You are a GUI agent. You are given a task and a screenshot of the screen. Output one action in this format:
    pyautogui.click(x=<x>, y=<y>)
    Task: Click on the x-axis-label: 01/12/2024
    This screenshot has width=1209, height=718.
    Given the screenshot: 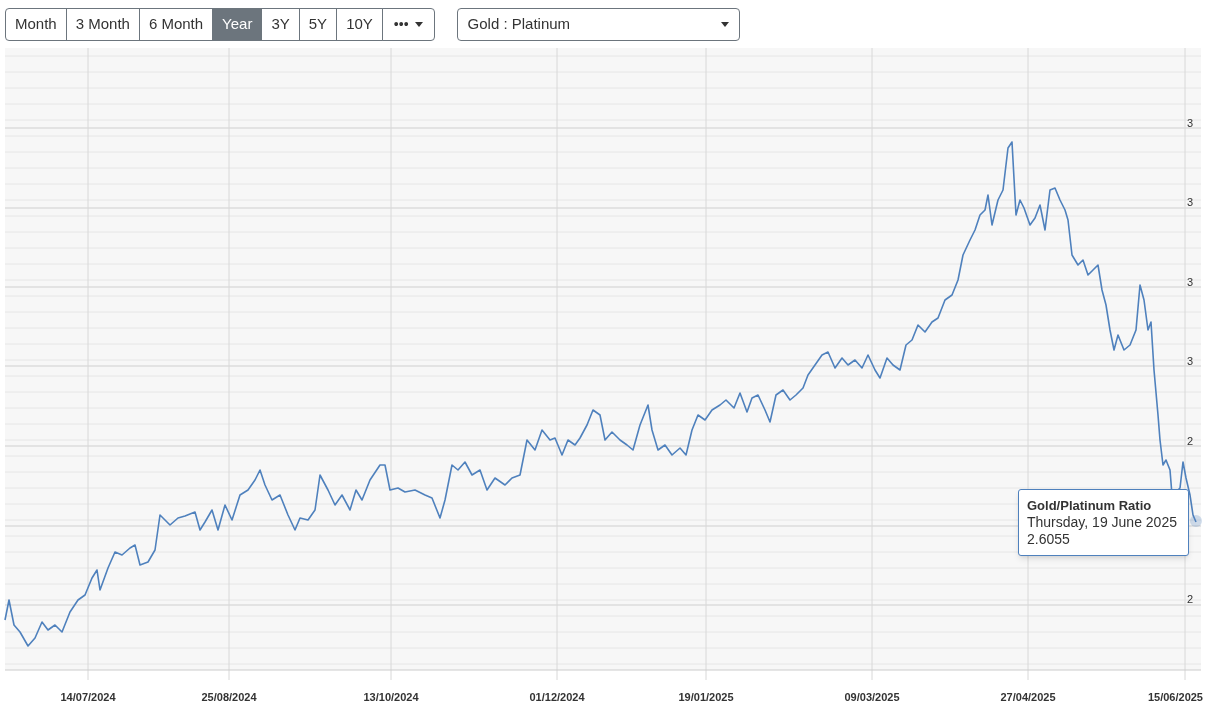 What is the action you would take?
    pyautogui.click(x=557, y=697)
    